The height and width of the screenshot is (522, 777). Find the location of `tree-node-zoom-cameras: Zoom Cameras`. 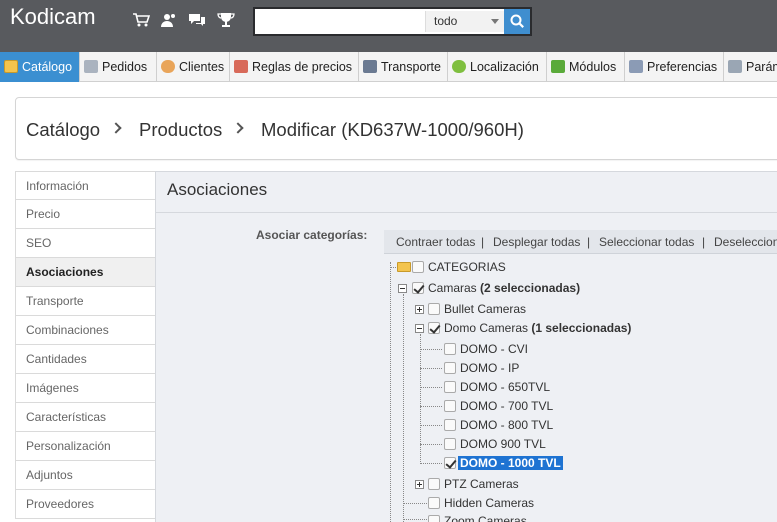

tree-node-zoom-cameras: Zoom Cameras is located at coordinates (485, 518).